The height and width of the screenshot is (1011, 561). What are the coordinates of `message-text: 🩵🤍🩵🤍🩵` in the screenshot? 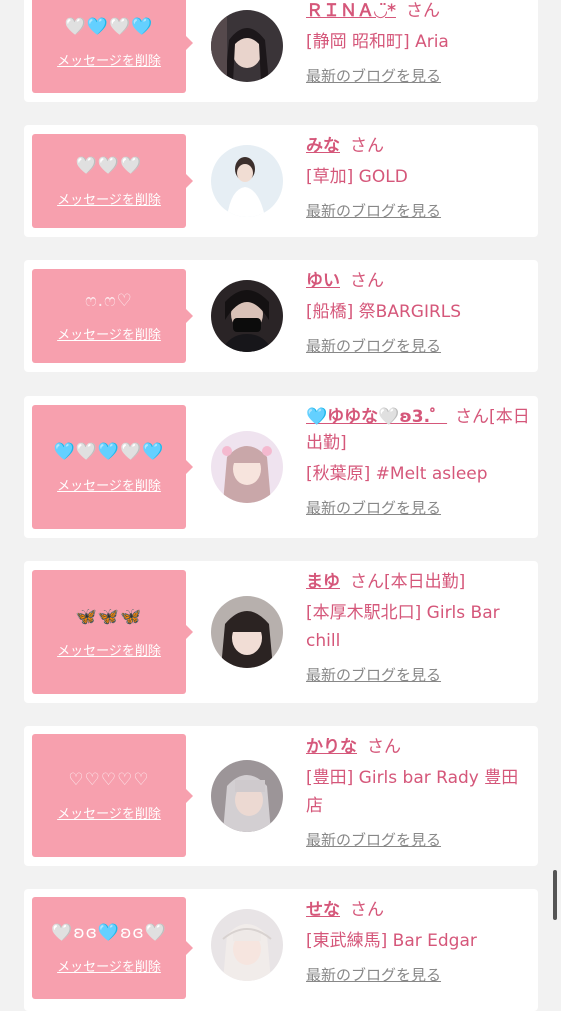 It's located at (109, 451).